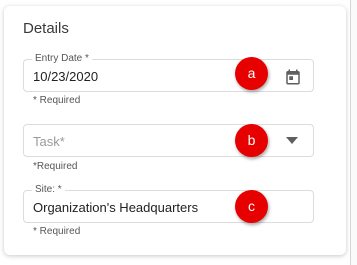 The width and height of the screenshot is (357, 265). What do you see at coordinates (62, 59) in the screenshot?
I see `entry-date-label: Entry Date *` at bounding box center [62, 59].